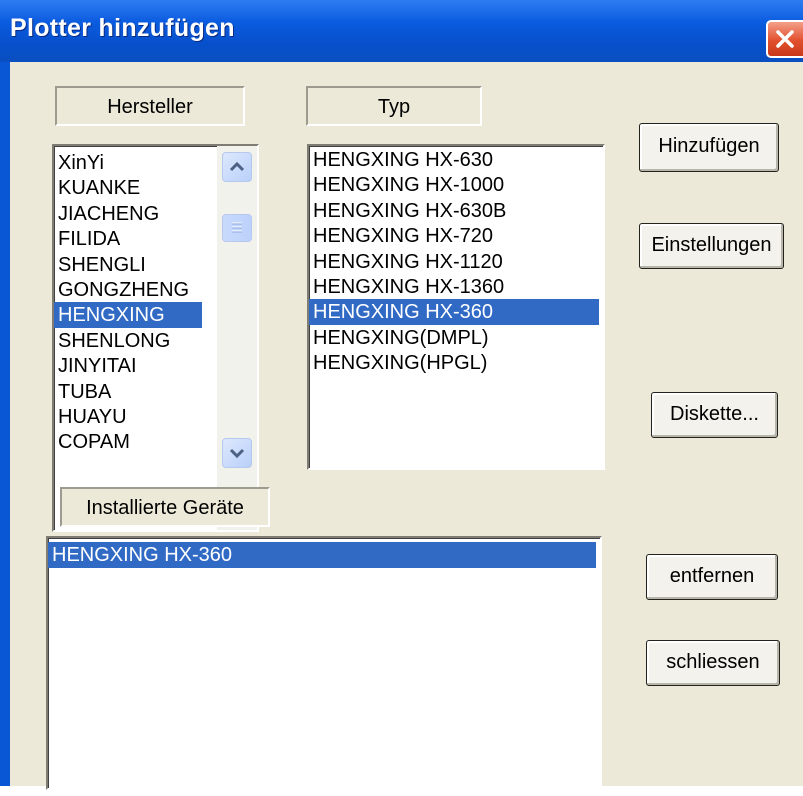  I want to click on list-item: KUANKE, so click(128, 188).